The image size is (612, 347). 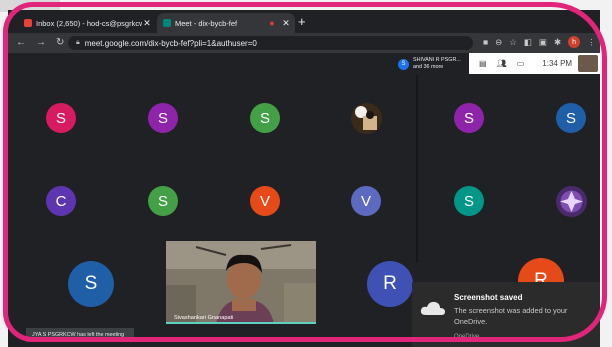 What do you see at coordinates (432, 308) in the screenshot?
I see `cloud-icon` at bounding box center [432, 308].